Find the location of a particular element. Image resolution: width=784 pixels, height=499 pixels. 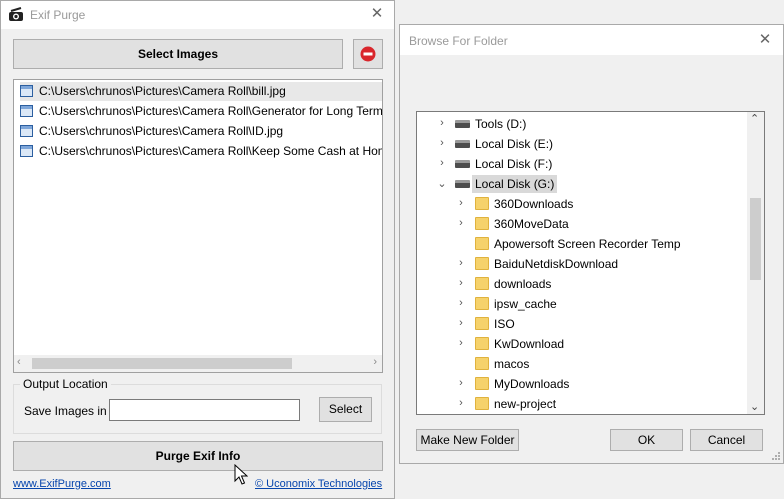

tree-item: › KwDownload is located at coordinates (582, 344).